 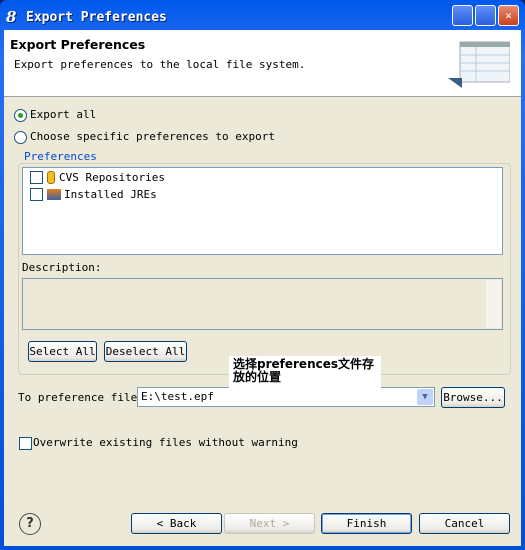 I want to click on preferences-group-label: Preferences, so click(x=60, y=156).